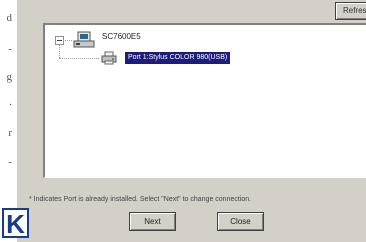 Image resolution: width=366 pixels, height=242 pixels. What do you see at coordinates (10, 102) in the screenshot?
I see `margin-char: .` at bounding box center [10, 102].